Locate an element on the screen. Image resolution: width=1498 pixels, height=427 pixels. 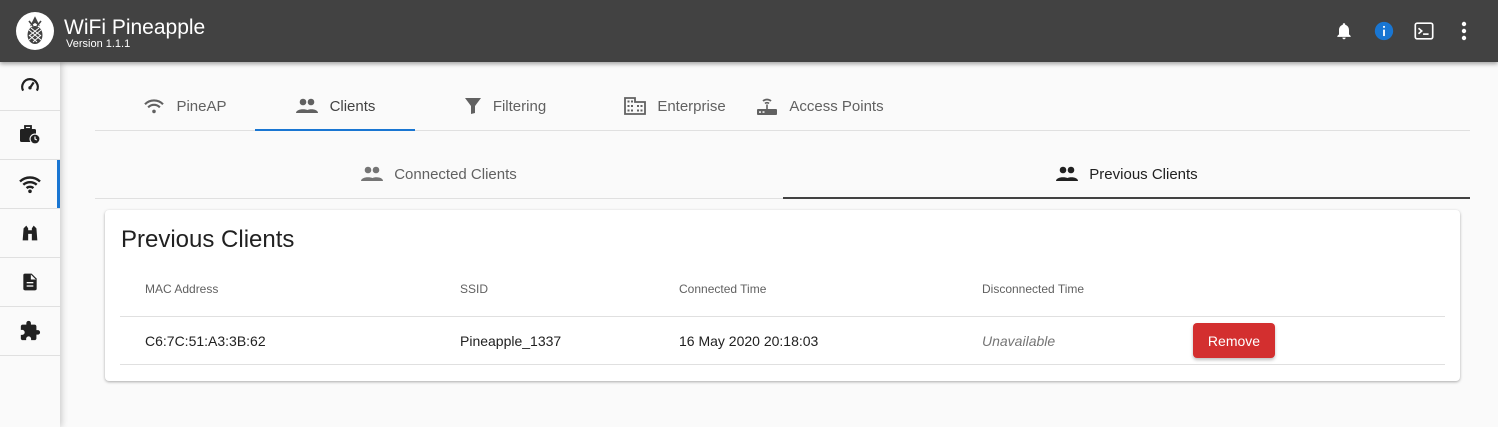
sidebar-item-dashboard is located at coordinates (30, 86).